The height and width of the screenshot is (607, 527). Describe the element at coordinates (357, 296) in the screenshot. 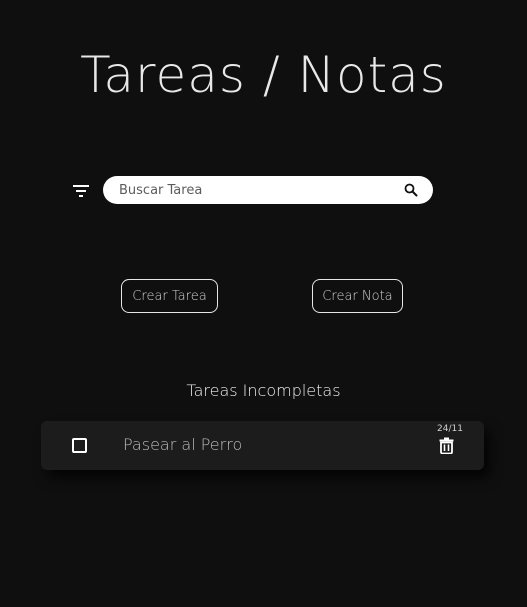

I see `create-note-button: Crear Nota` at that location.